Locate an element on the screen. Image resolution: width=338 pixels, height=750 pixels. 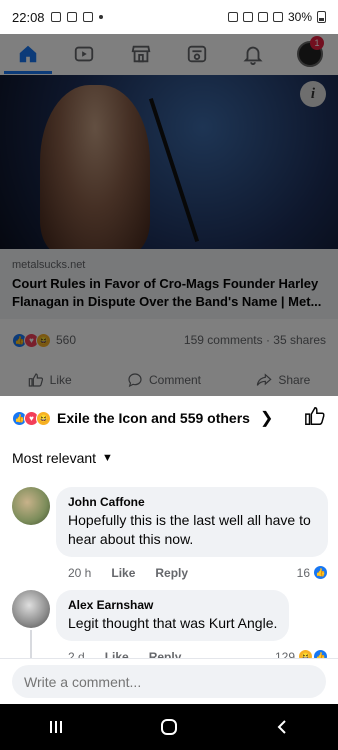
thumbs-up-icon is located at coordinates (315, 415).